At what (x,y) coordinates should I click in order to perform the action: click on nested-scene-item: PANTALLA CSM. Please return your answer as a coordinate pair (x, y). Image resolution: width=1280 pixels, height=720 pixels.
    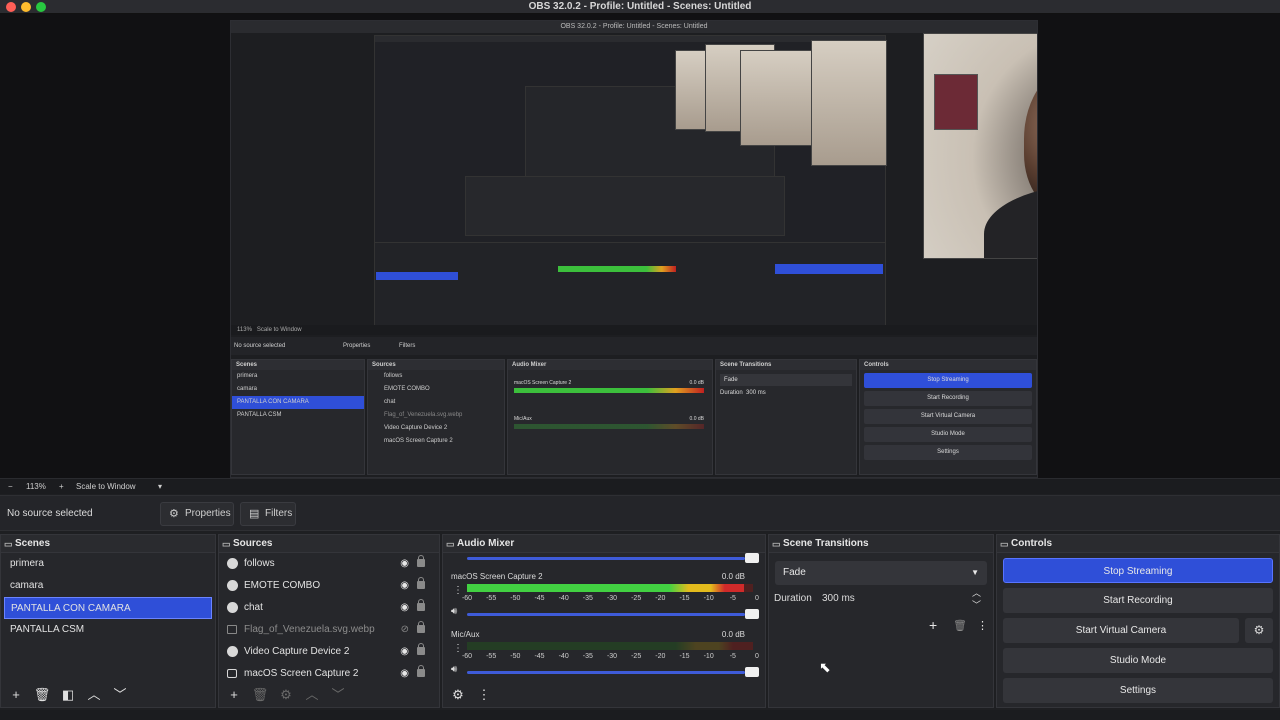
    Looking at the image, I should click on (259, 415).